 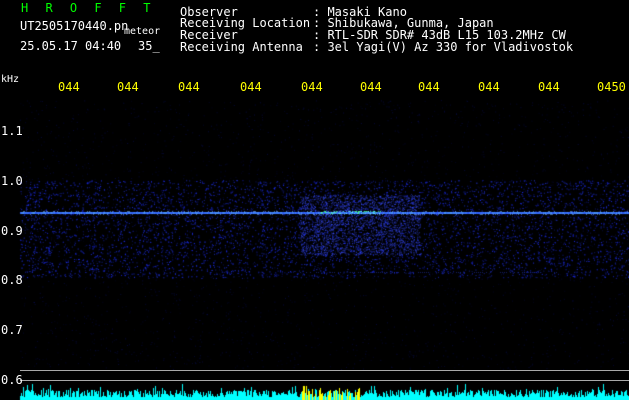 What do you see at coordinates (324, 380) in the screenshot?
I see `threshold-line-lower` at bounding box center [324, 380].